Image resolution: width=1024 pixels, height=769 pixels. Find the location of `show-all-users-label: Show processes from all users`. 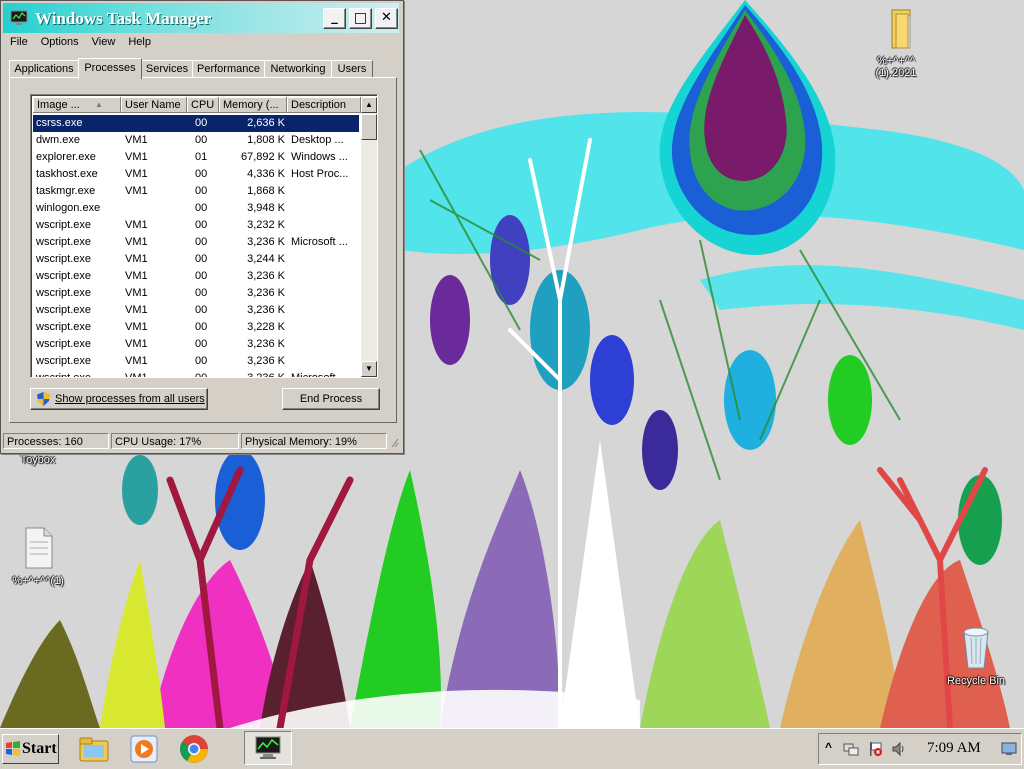

show-all-users-label: Show processes from all users is located at coordinates (130, 399).